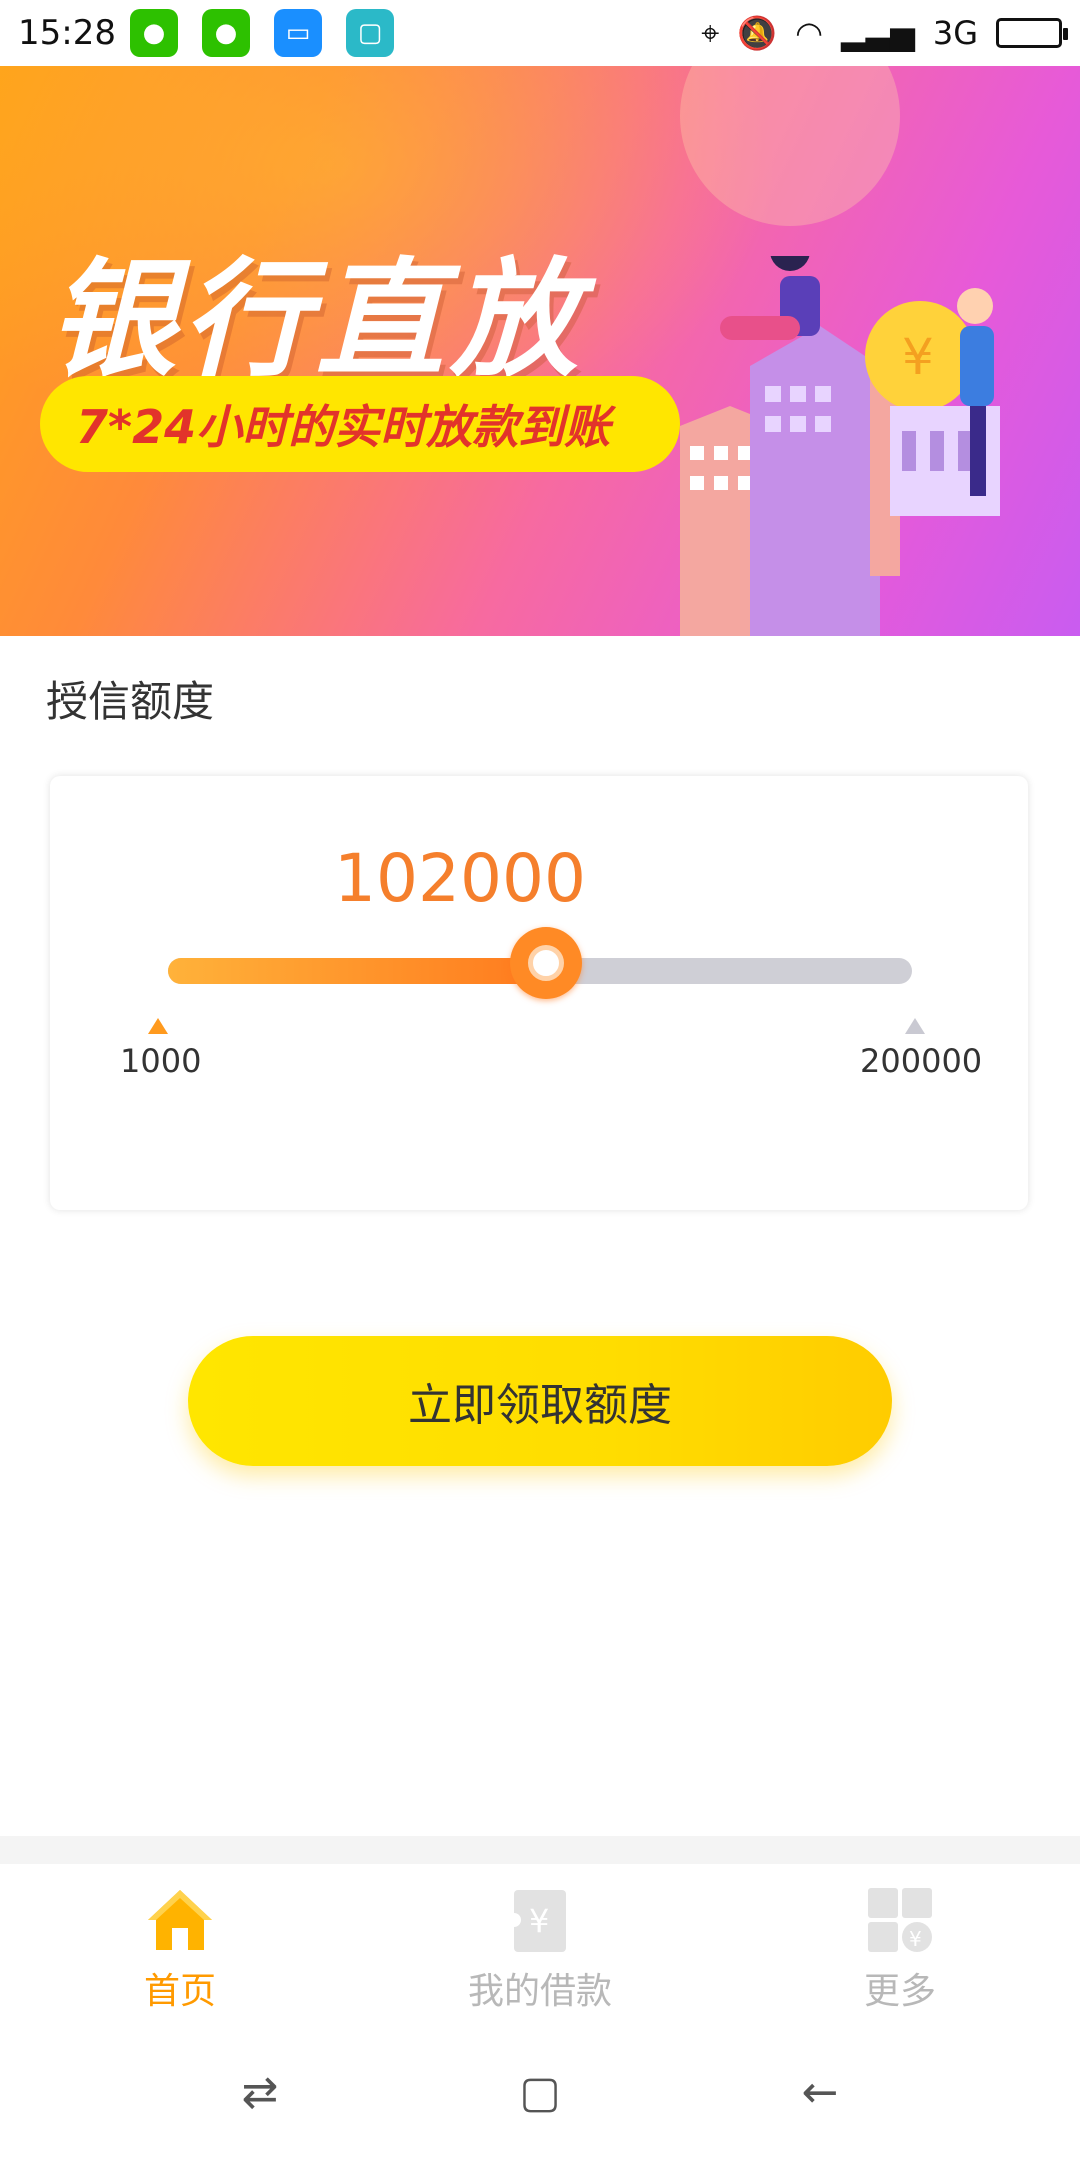 The width and height of the screenshot is (1080, 2160). Describe the element at coordinates (900, 1920) in the screenshot. I see `grid-icon: ¥` at that location.